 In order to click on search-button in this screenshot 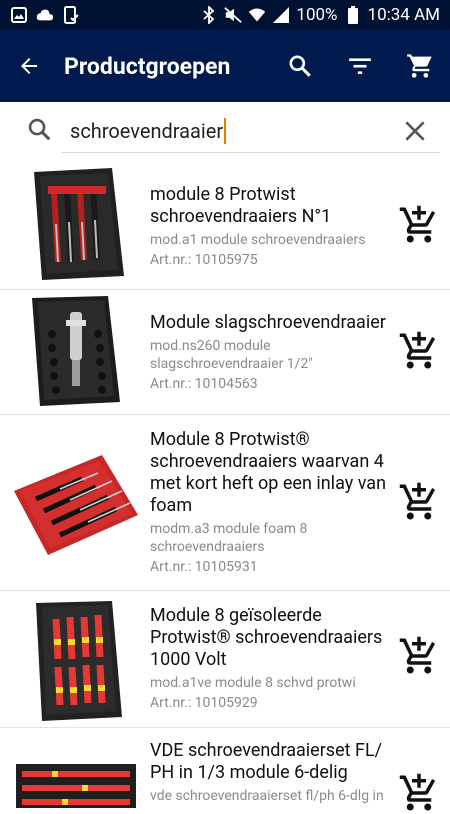, I will do `click(300, 66)`.